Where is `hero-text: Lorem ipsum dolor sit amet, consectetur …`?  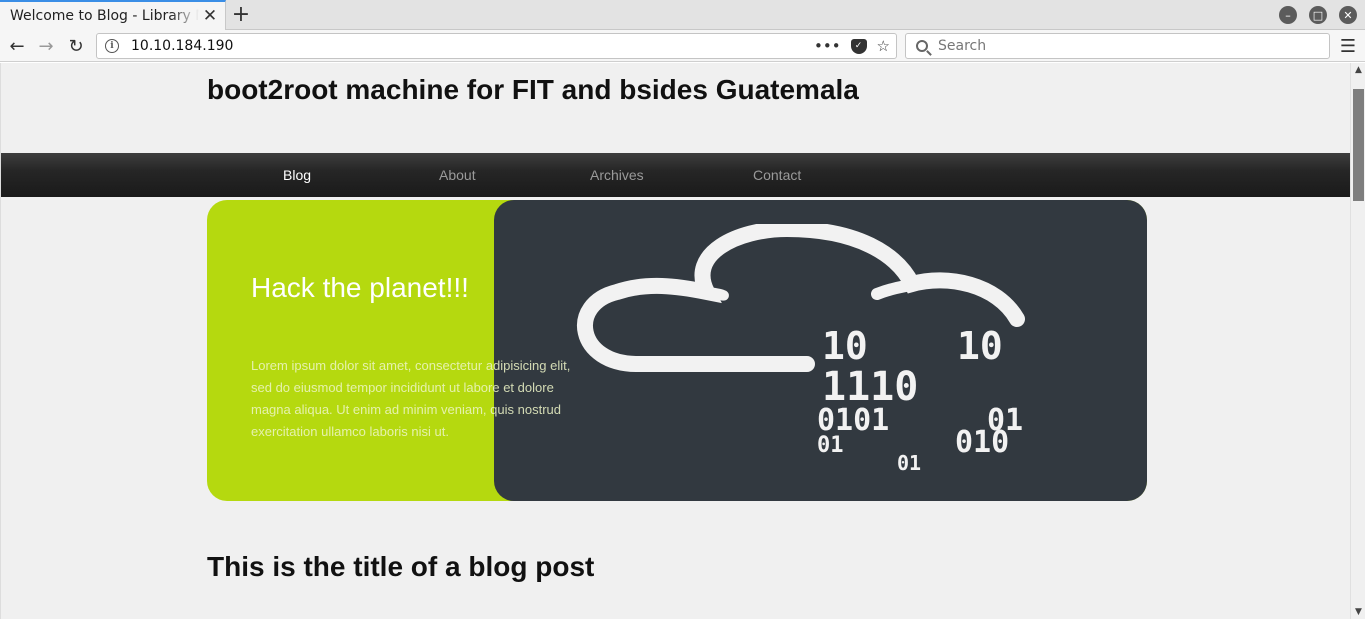 hero-text: Lorem ipsum dolor sit amet, consectetur … is located at coordinates (411, 398).